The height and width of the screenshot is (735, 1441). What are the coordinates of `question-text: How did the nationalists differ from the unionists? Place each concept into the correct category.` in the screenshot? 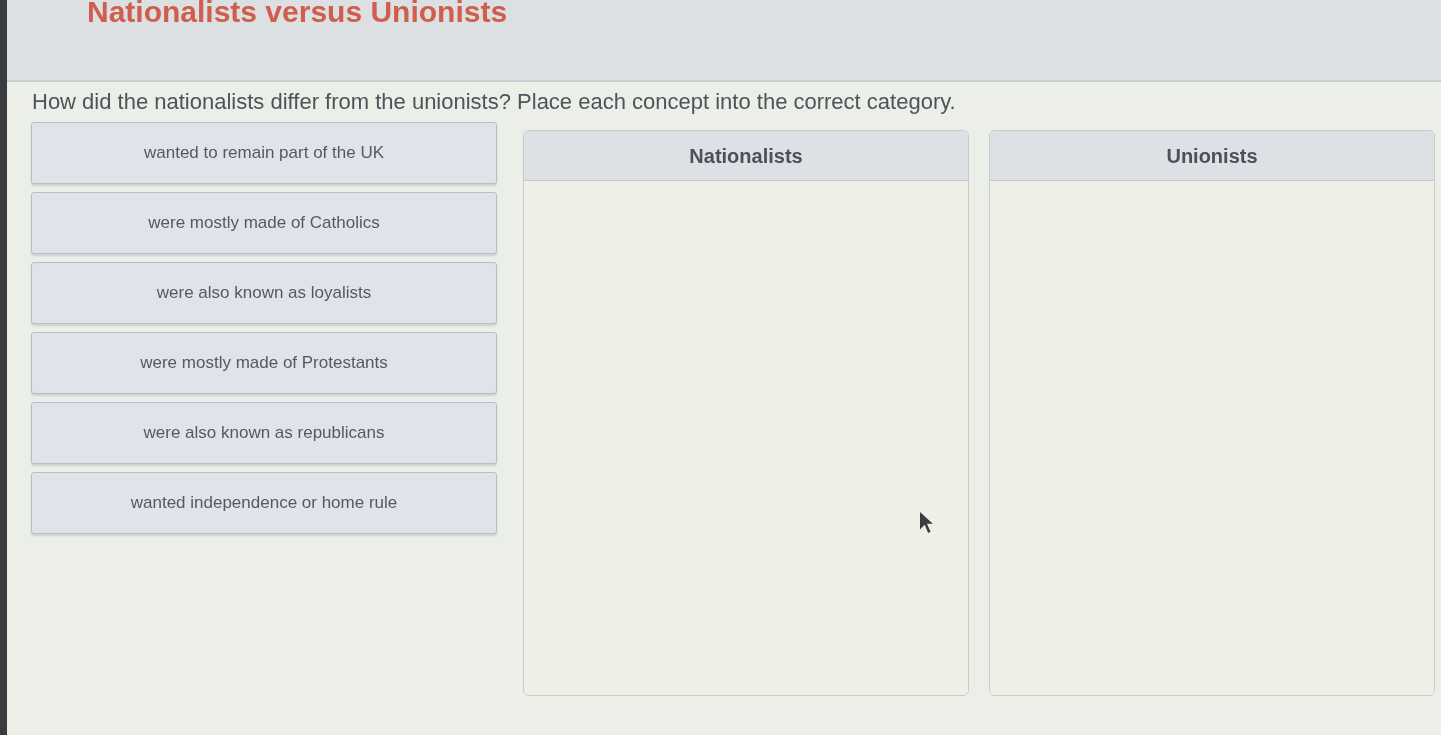 It's located at (494, 102).